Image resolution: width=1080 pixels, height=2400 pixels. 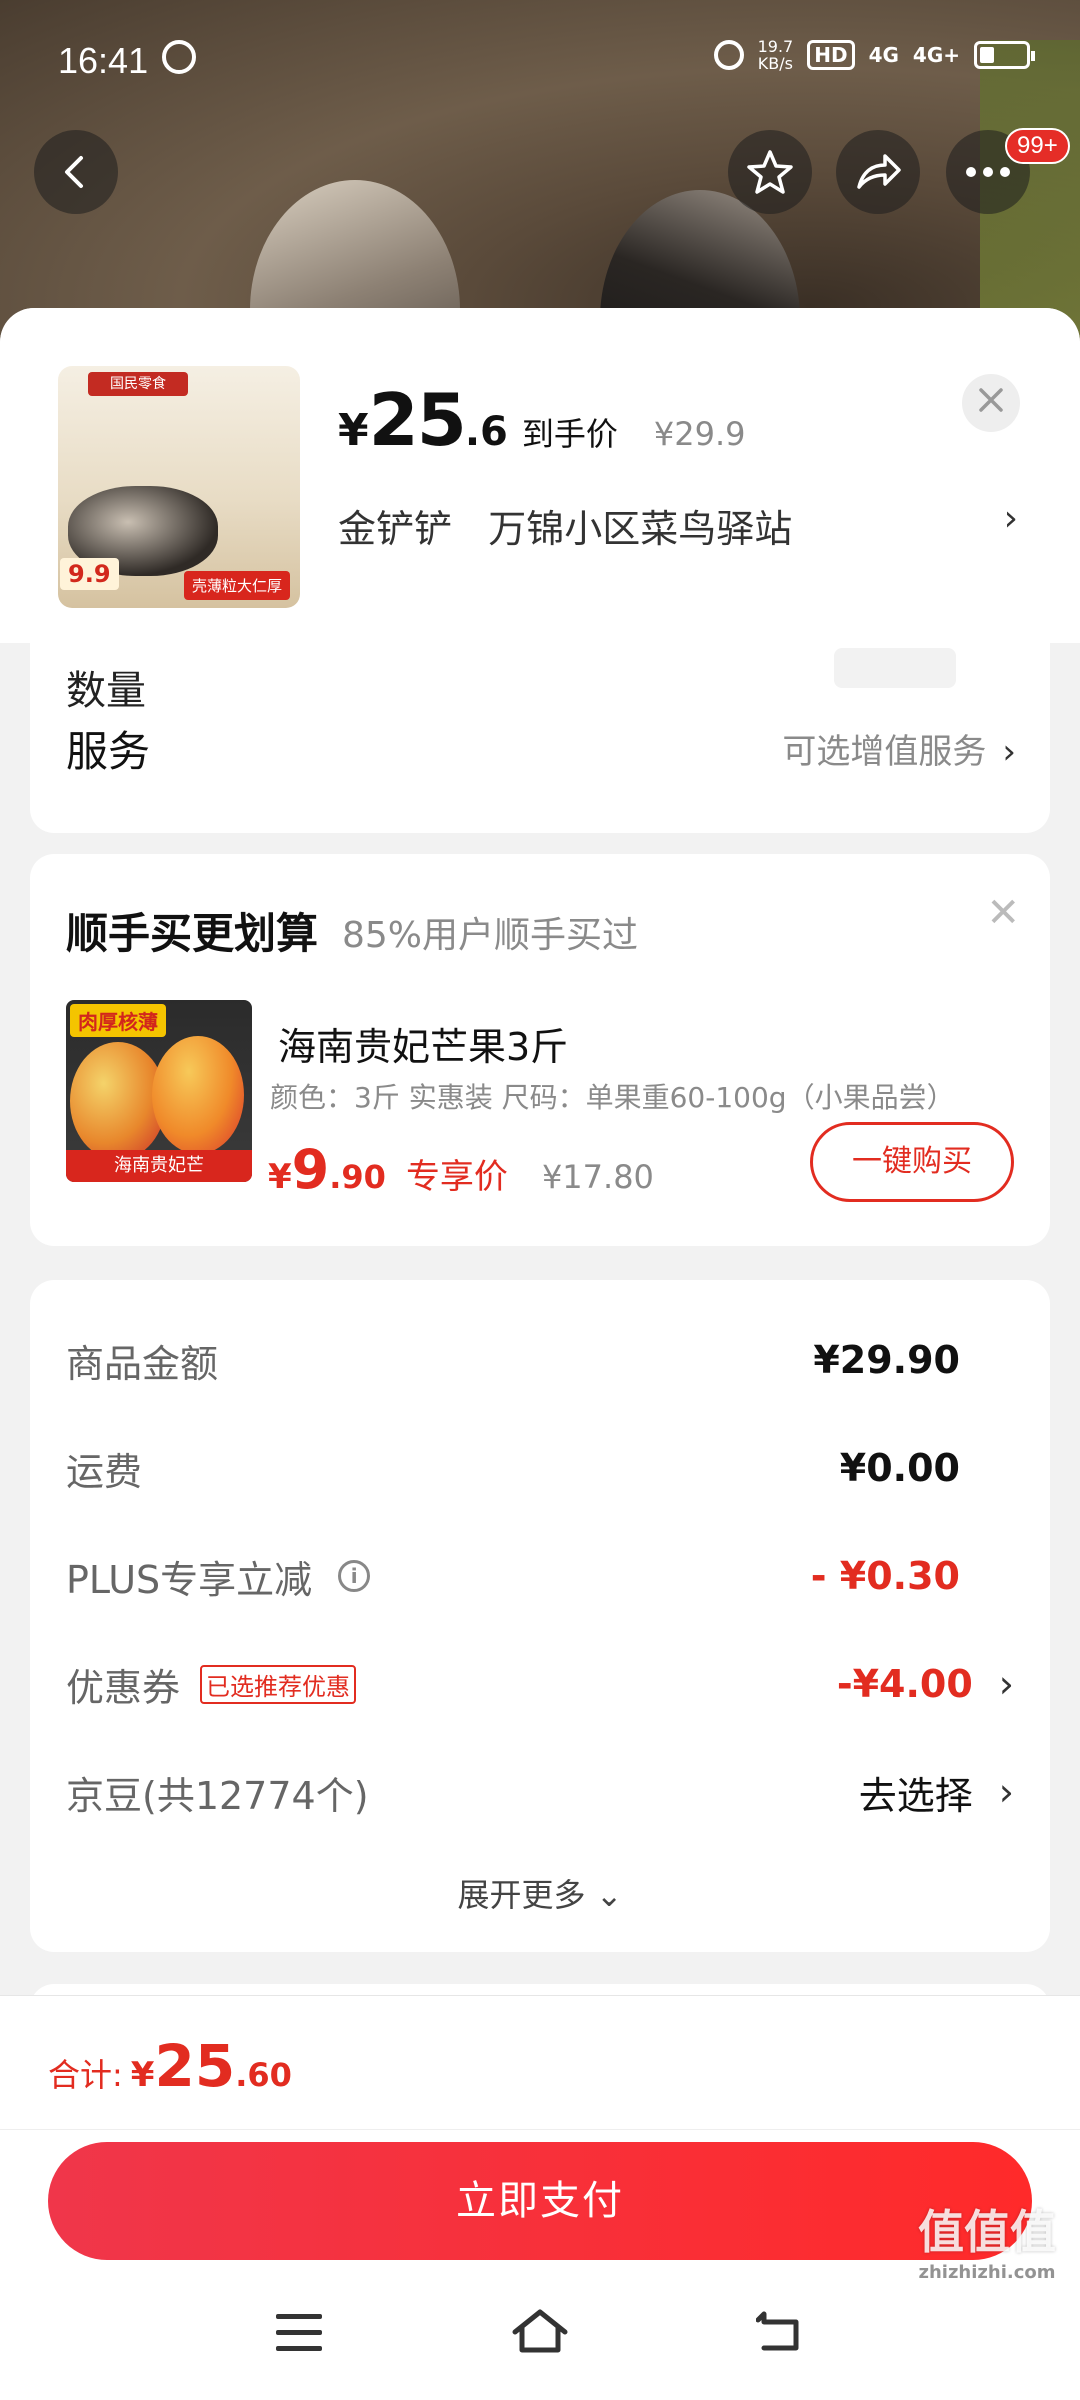 I want to click on hd-icon: HD, so click(x=831, y=55).